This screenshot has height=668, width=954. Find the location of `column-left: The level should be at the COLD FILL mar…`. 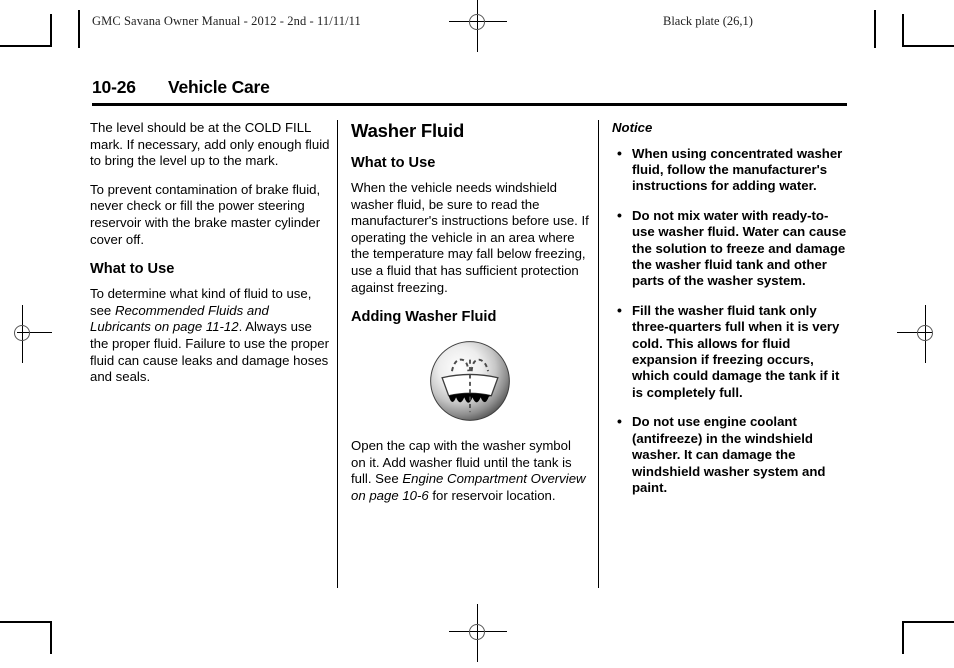

column-left: The level should be at the COLD FILL mar… is located at coordinates (210, 253).